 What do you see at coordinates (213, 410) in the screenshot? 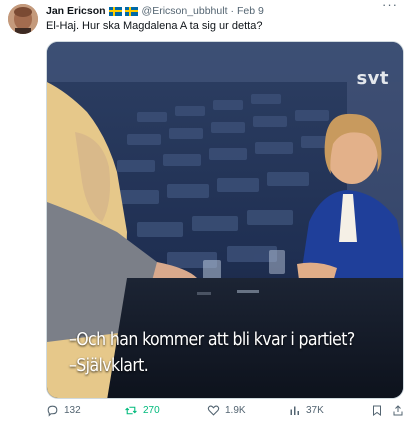
I see `heart-icon` at bounding box center [213, 410].